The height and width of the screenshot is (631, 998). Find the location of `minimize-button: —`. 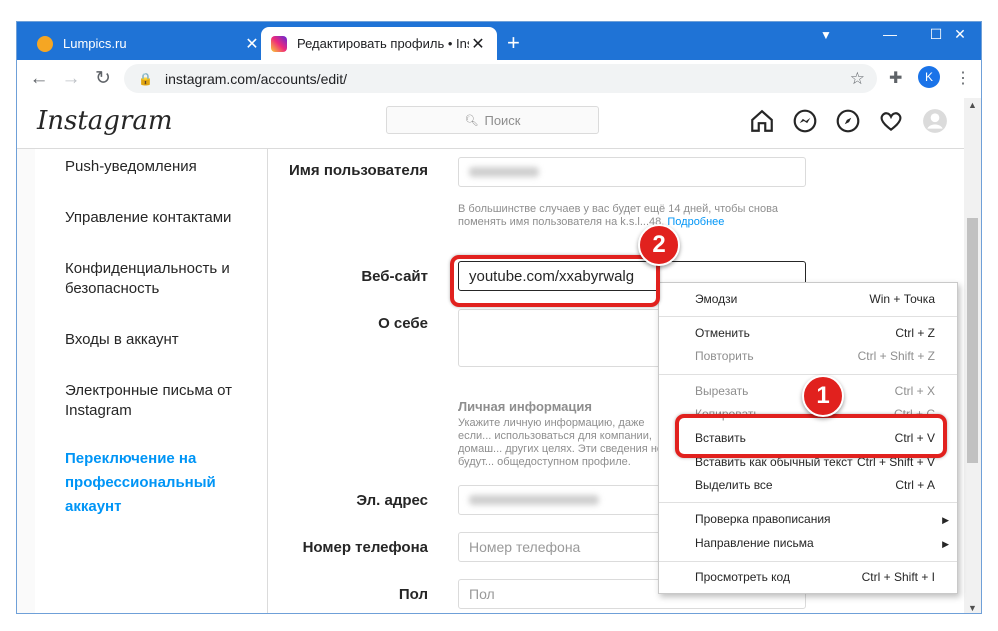

minimize-button: — is located at coordinates (890, 34).